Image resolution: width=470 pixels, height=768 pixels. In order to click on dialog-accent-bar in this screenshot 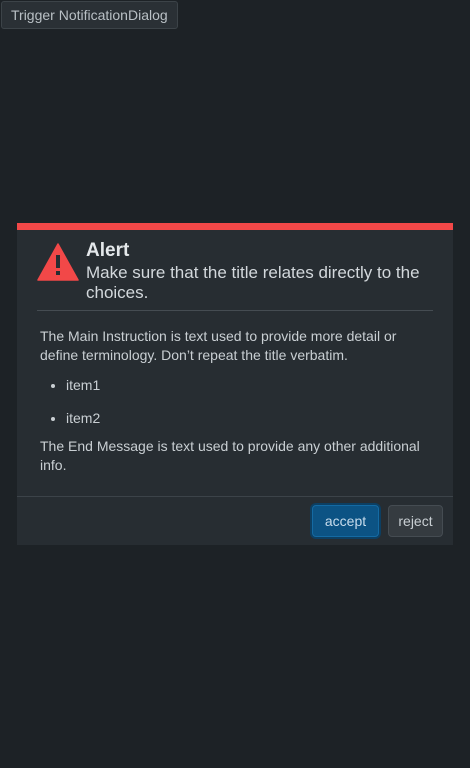, I will do `click(235, 226)`.